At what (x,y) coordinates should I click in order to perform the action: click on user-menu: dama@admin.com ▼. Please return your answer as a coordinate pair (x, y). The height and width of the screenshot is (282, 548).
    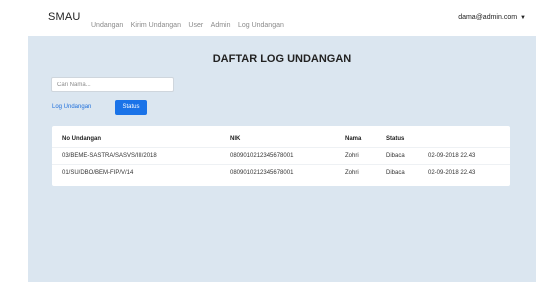
    Looking at the image, I should click on (492, 17).